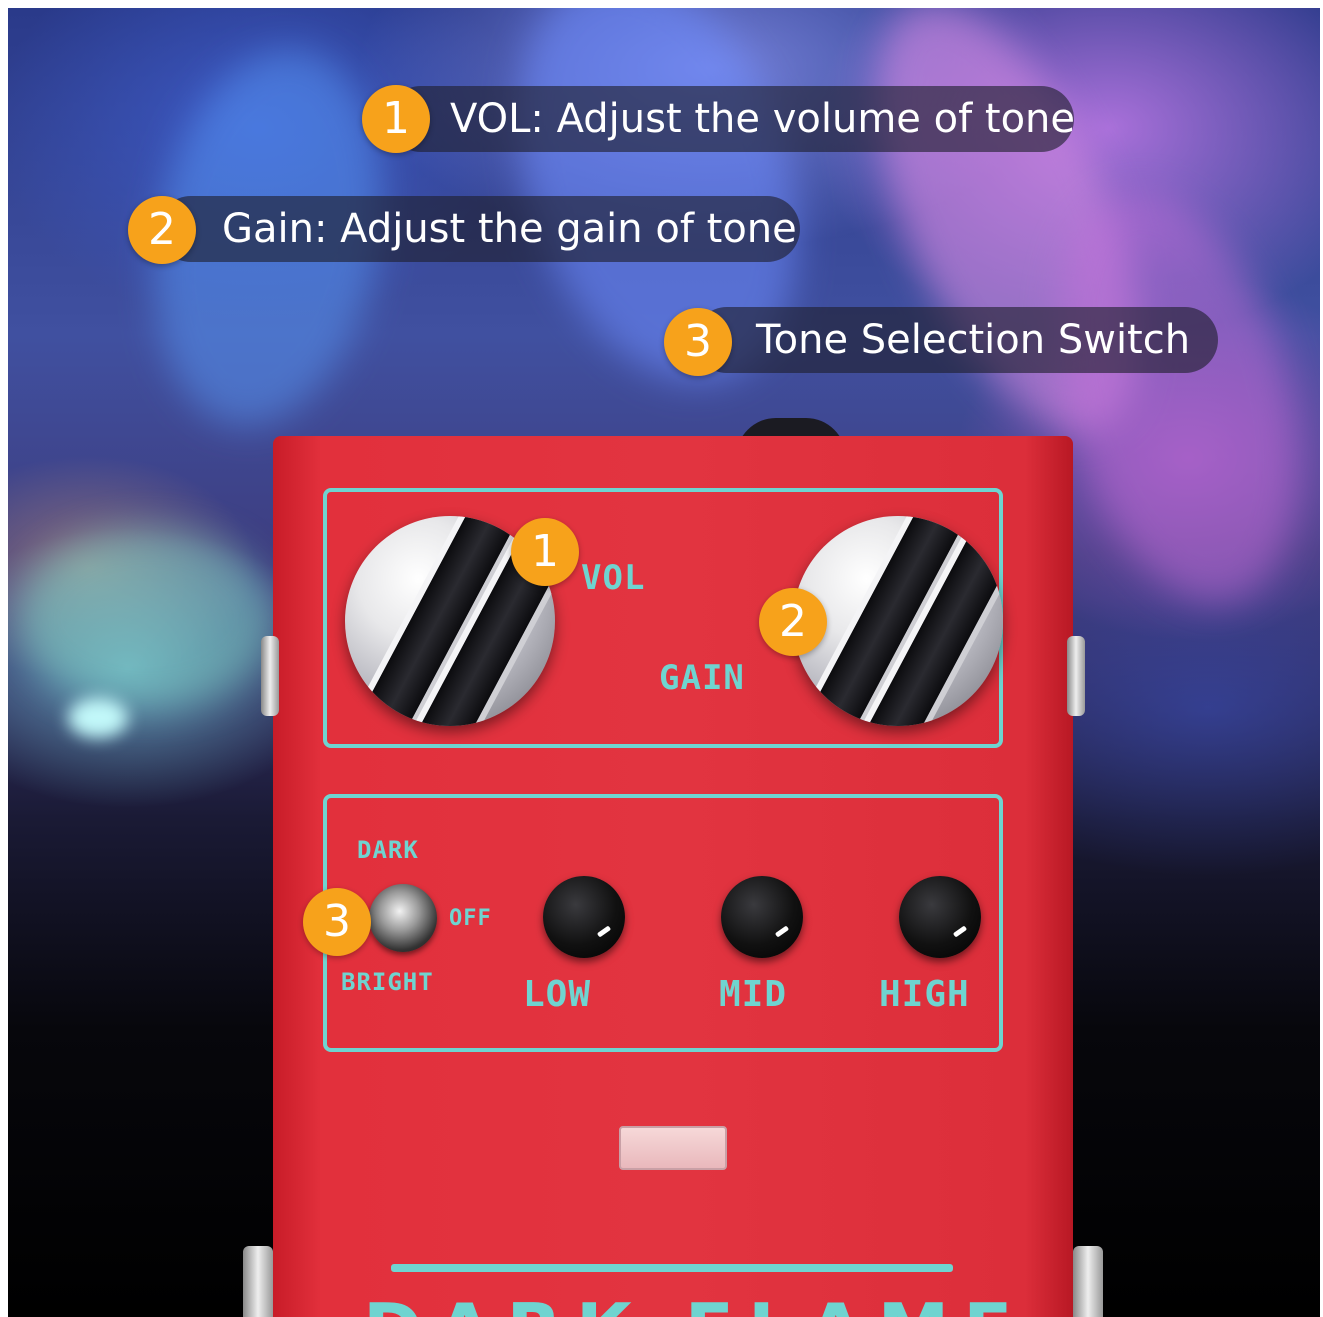 The width and height of the screenshot is (1323, 1317). I want to click on vol-marker-badge: 1, so click(545, 552).